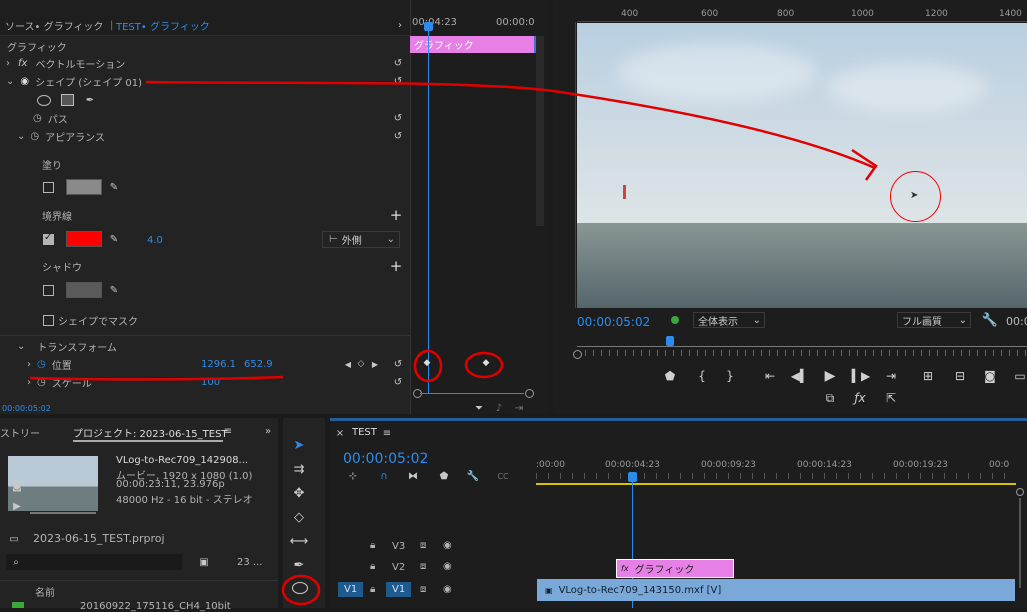 The width and height of the screenshot is (1027, 612). I want to click on add-shadow-icon: +, so click(396, 266).